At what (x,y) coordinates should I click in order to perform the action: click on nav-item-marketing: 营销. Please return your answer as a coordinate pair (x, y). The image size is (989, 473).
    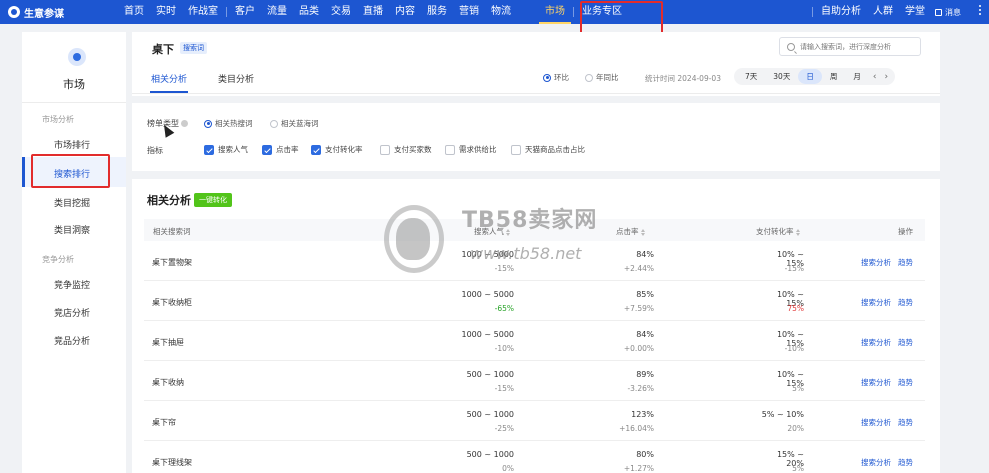
    Looking at the image, I should click on (469, 12).